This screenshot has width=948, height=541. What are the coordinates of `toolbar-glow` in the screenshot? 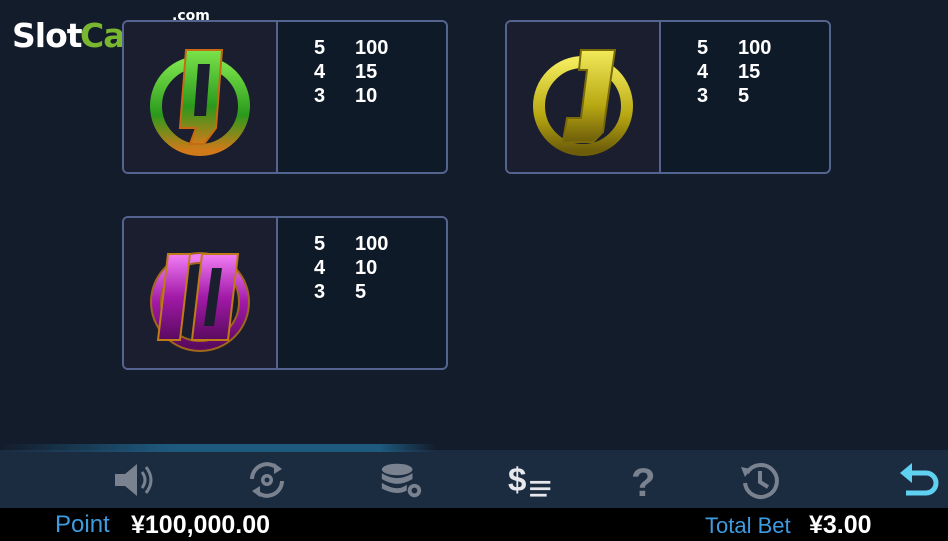 It's located at (474, 448).